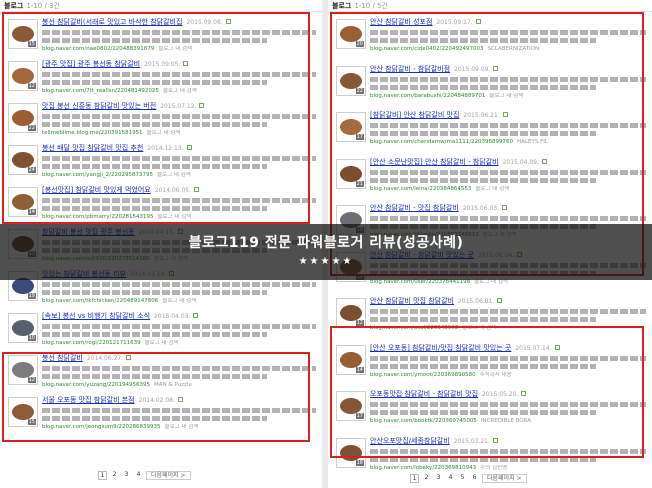  Describe the element at coordinates (326, 261) in the screenshot. I see `banner-stars: ★★★★★` at that location.